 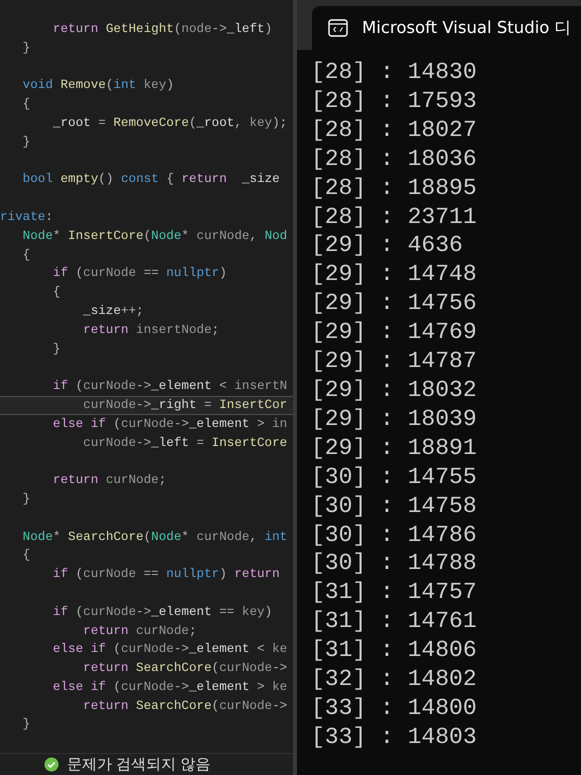 What do you see at coordinates (394, 159) in the screenshot?
I see `console-output-line: [28] : 18036` at bounding box center [394, 159].